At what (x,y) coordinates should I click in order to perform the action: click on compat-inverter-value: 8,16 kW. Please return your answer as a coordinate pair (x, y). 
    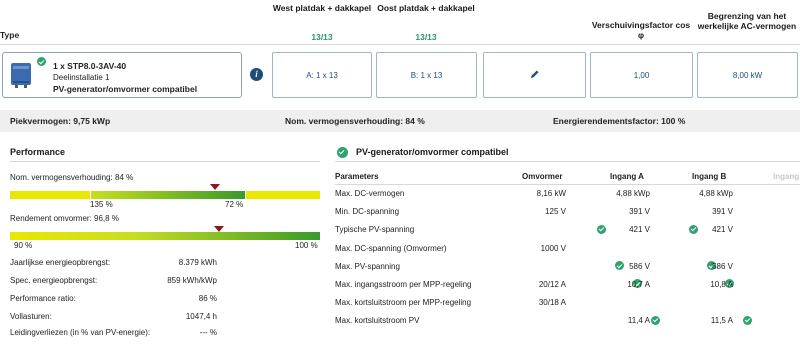
    Looking at the image, I should click on (551, 193).